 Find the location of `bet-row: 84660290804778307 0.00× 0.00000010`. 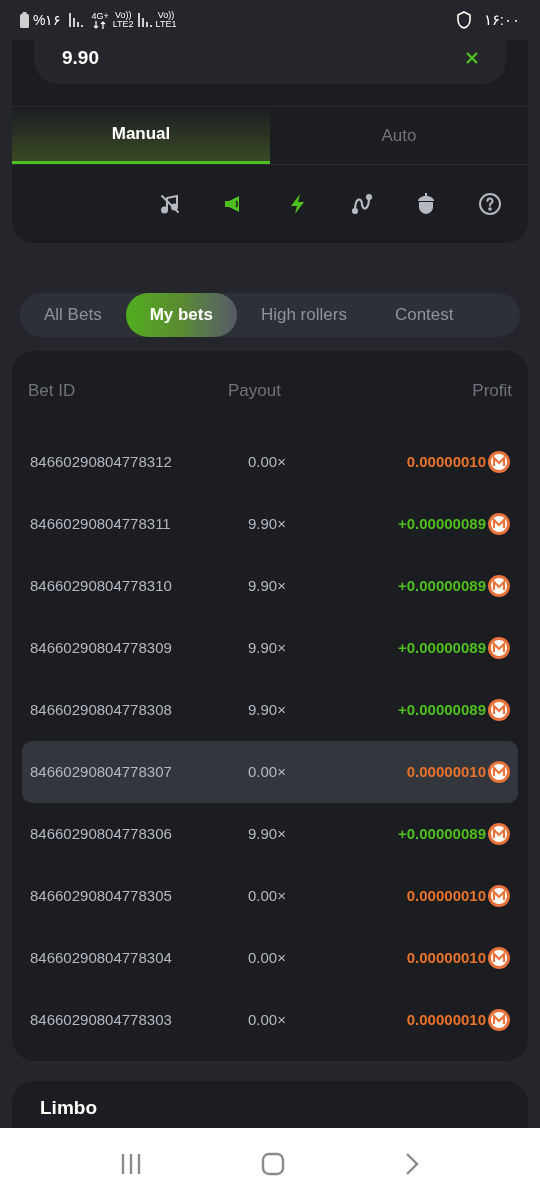

bet-row: 84660290804778307 0.00× 0.00000010 is located at coordinates (270, 772).